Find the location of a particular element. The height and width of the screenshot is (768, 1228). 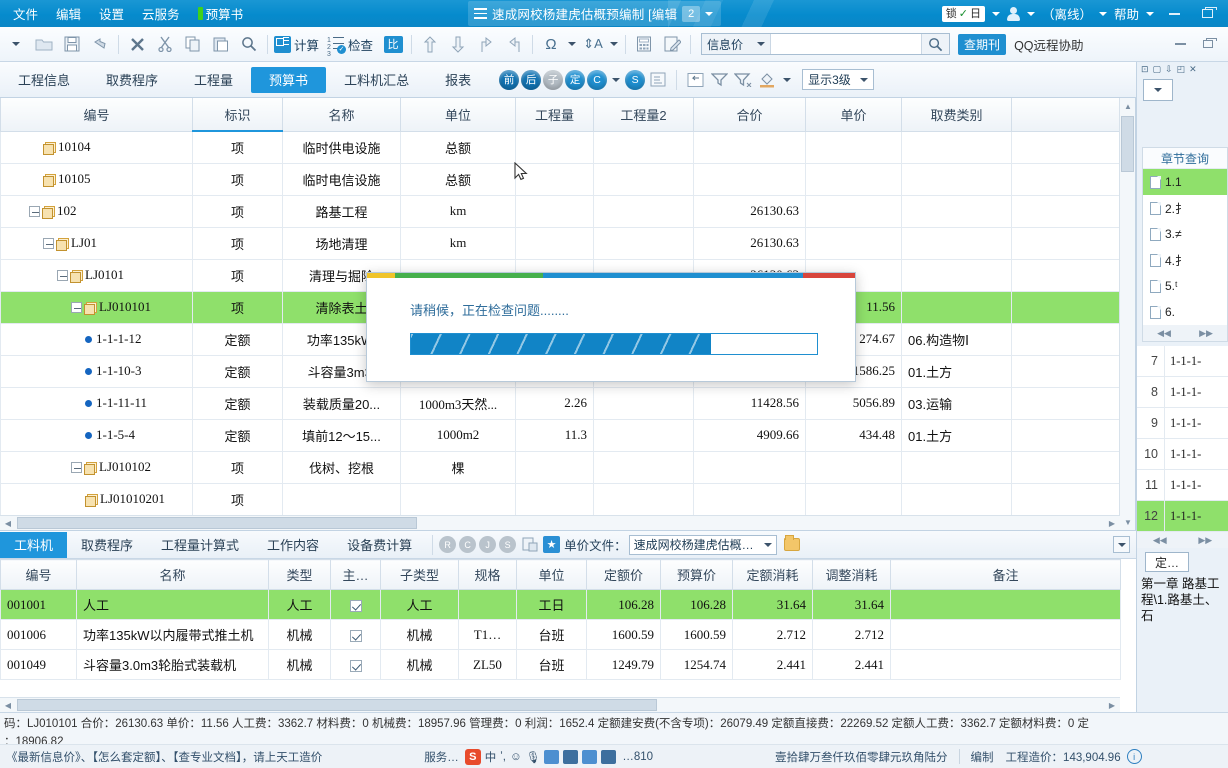

table-row: LJ010102 项伐树、挖根棵 is located at coordinates (560, 467).